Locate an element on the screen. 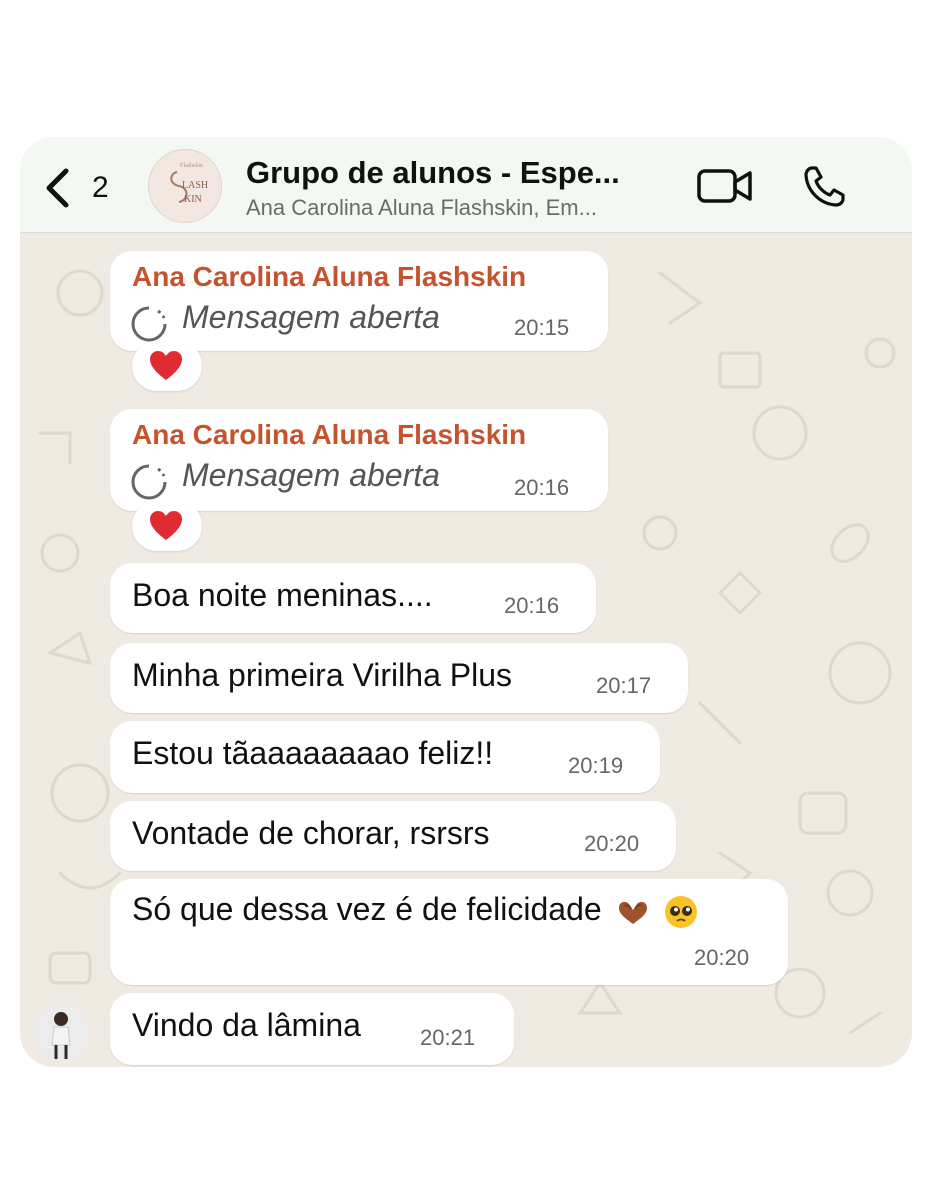 The image size is (928, 1204). back-chevron-icon is located at coordinates (57, 188).